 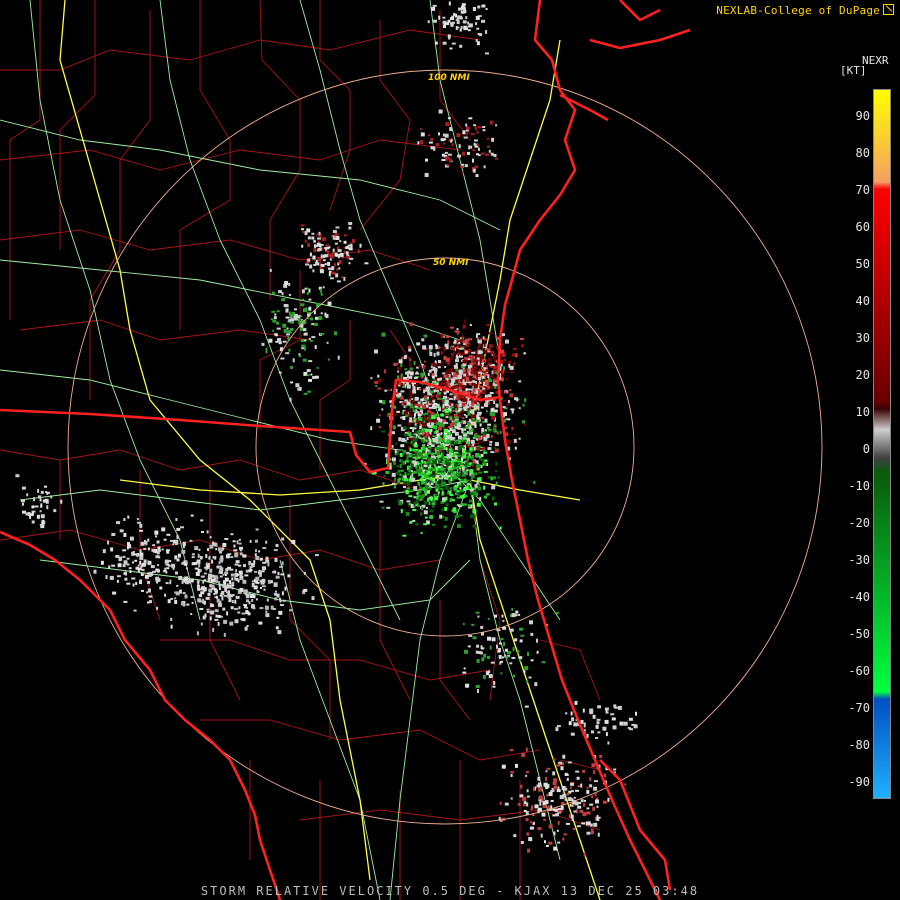 What do you see at coordinates (798, 10) in the screenshot?
I see `credit-text: NEXLAB-College of DuPage` at bounding box center [798, 10].